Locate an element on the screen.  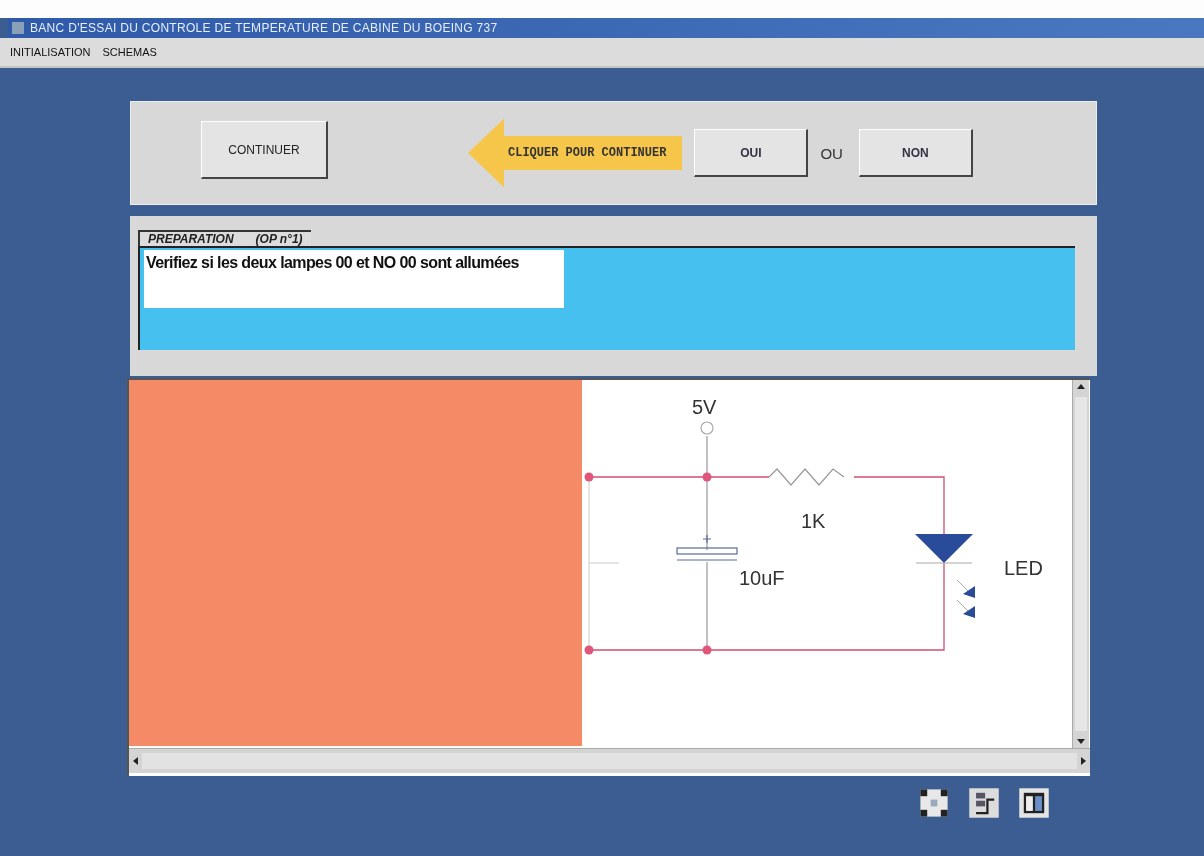
component-label: LED is located at coordinates (1023, 568).